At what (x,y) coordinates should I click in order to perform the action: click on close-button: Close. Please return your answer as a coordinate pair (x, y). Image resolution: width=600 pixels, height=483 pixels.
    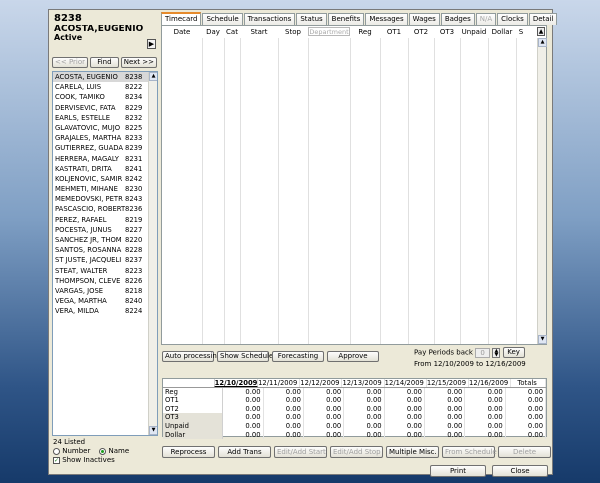
    Looking at the image, I should click on (520, 471).